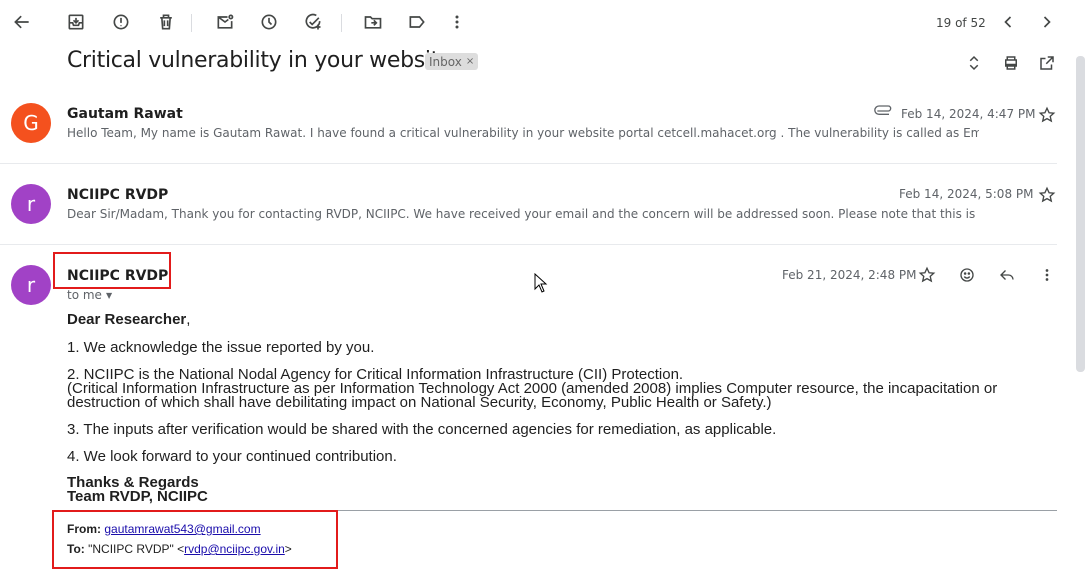 This screenshot has width=1085, height=570. I want to click on move-to-icon, so click(373, 22).